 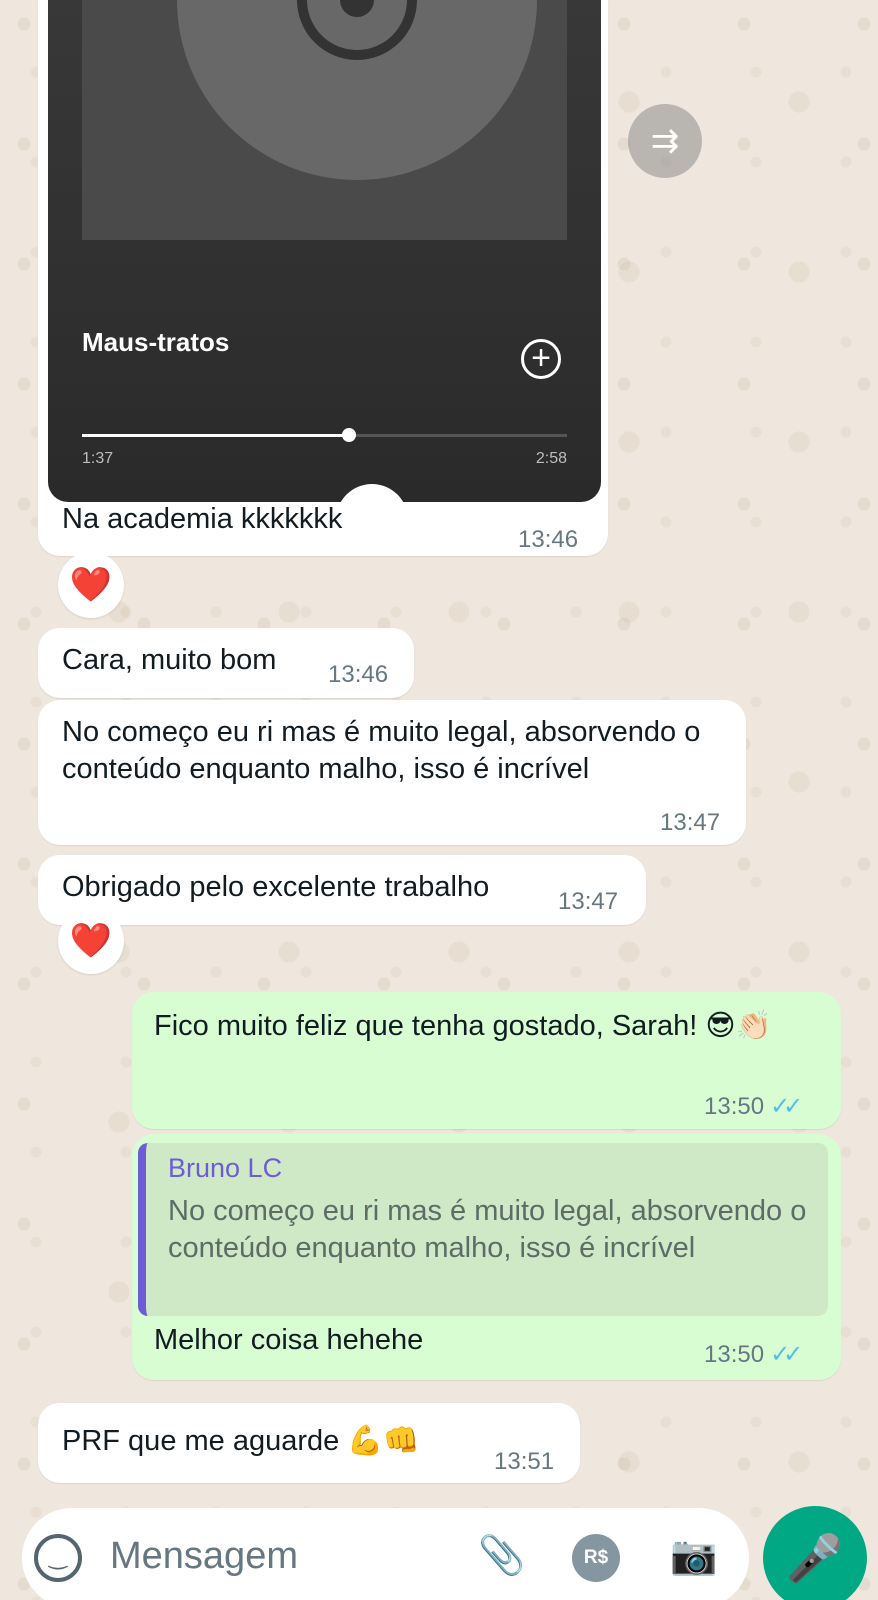 I want to click on song-title: Maus-tratos, so click(x=156, y=342).